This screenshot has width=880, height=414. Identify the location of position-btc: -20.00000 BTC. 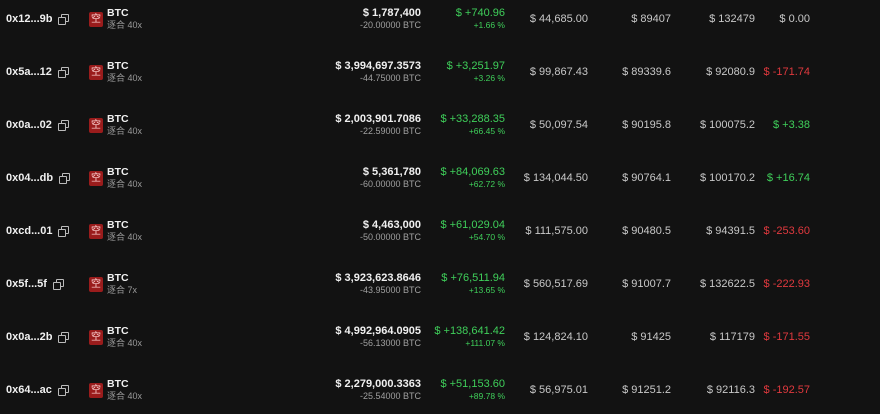
(390, 25).